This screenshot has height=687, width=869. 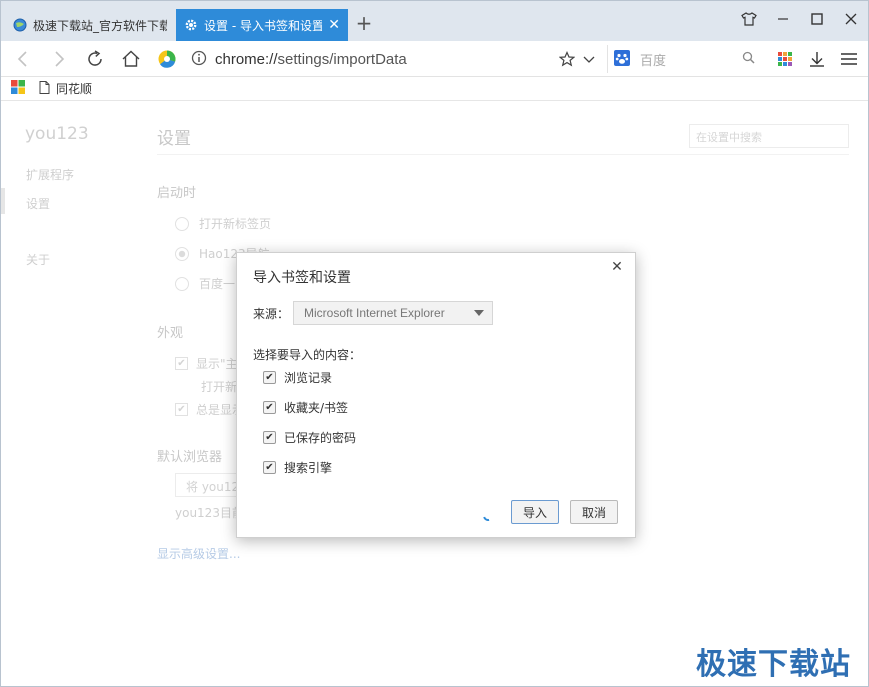 I want to click on open-new-tab-link: 打开新, so click(x=219, y=386).